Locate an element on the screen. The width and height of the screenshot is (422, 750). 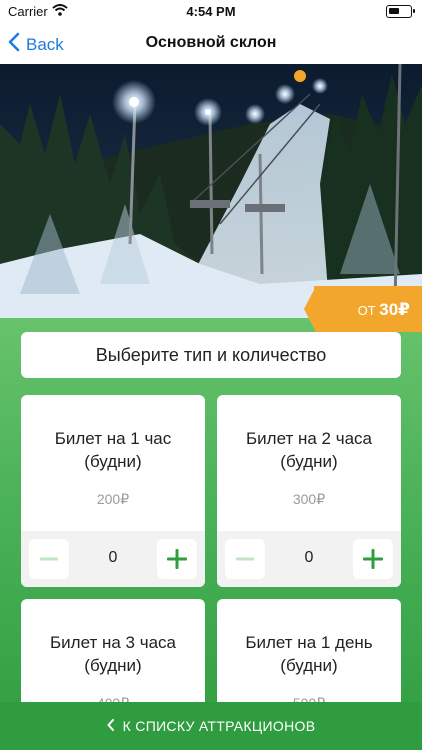
price-prefix: ОТ is located at coordinates (366, 310).